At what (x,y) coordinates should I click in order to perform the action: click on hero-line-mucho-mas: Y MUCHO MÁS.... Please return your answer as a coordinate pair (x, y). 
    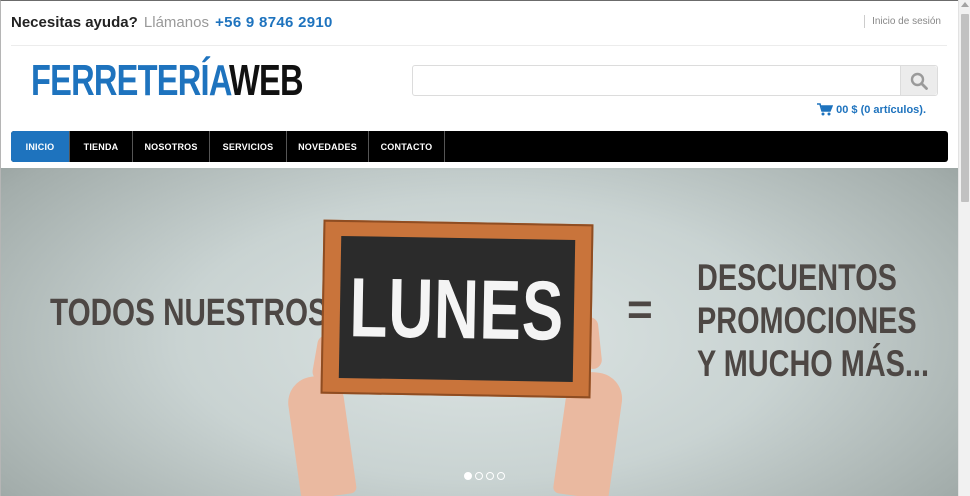
    Looking at the image, I should click on (813, 363).